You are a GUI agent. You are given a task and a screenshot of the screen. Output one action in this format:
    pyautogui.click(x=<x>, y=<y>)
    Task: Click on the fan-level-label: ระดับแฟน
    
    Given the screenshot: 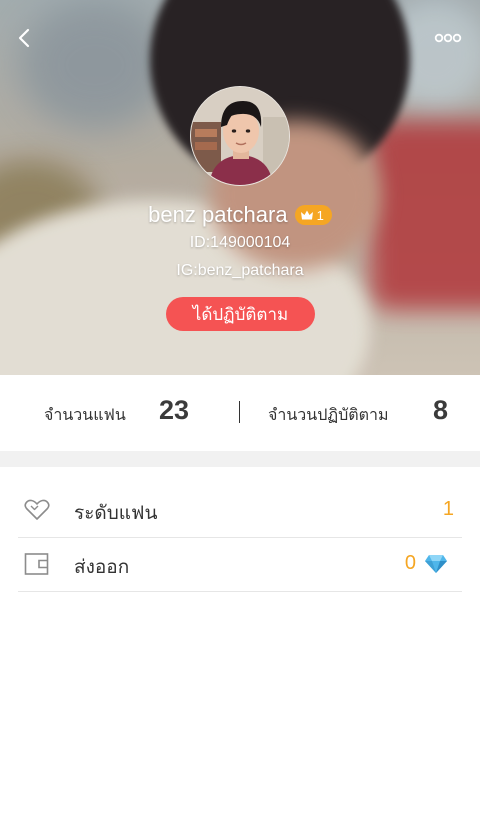 What is the action you would take?
    pyautogui.click(x=116, y=513)
    